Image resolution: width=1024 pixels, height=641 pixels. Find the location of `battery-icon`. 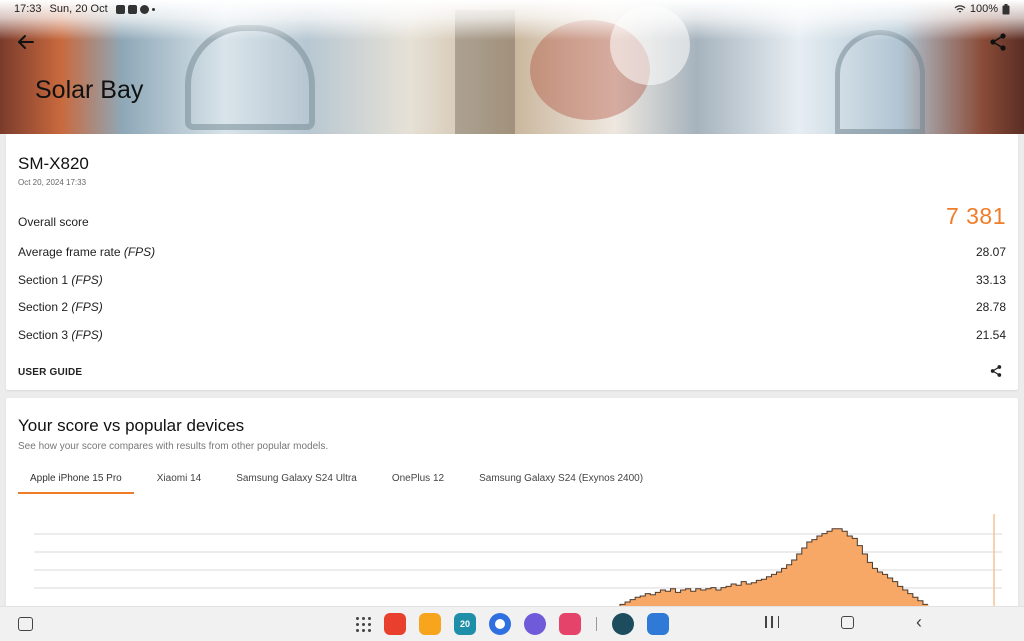

battery-icon is located at coordinates (1006, 8).